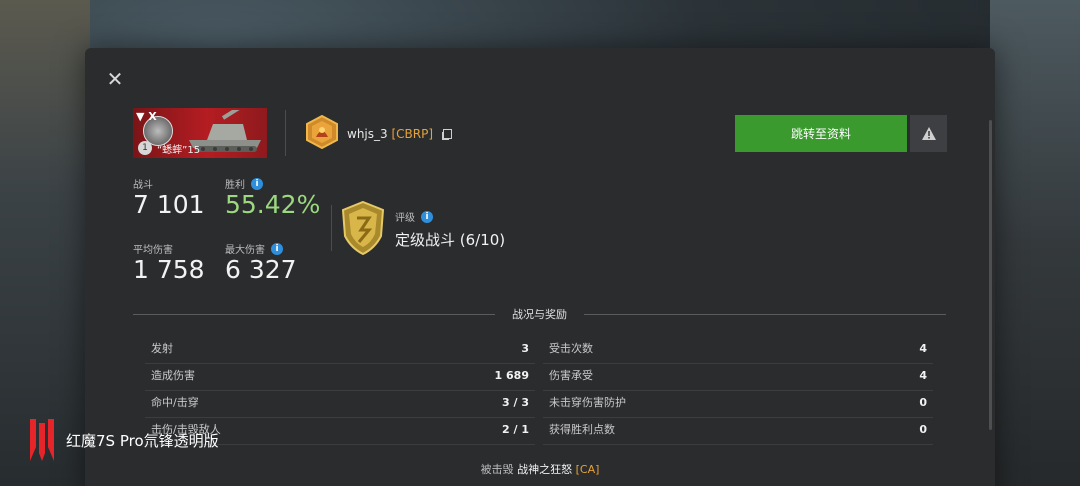  I want to click on row-key: 发射, so click(162, 348).